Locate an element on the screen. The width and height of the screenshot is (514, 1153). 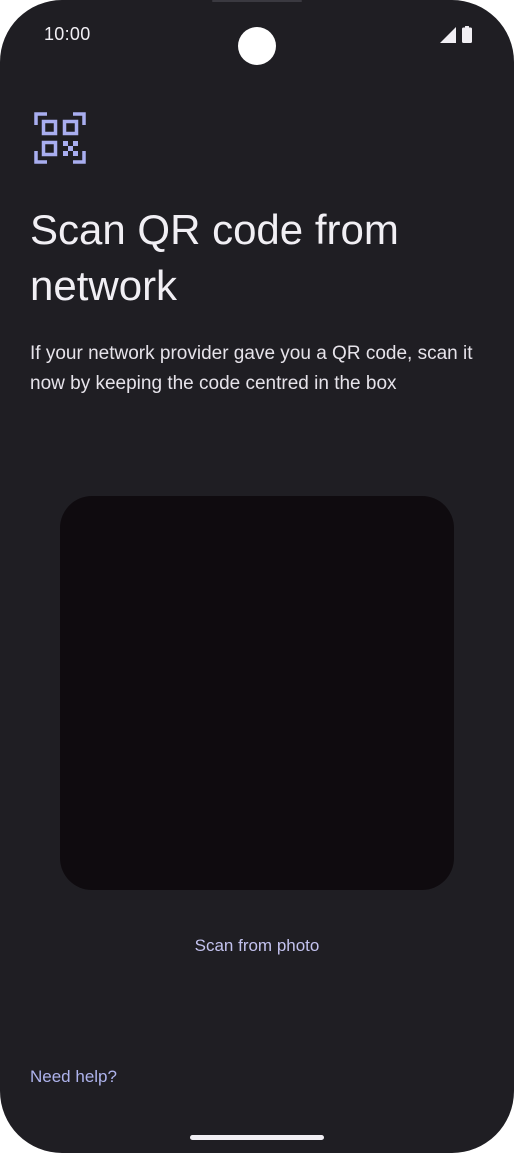
qr-code-scan-icon is located at coordinates (60, 138).